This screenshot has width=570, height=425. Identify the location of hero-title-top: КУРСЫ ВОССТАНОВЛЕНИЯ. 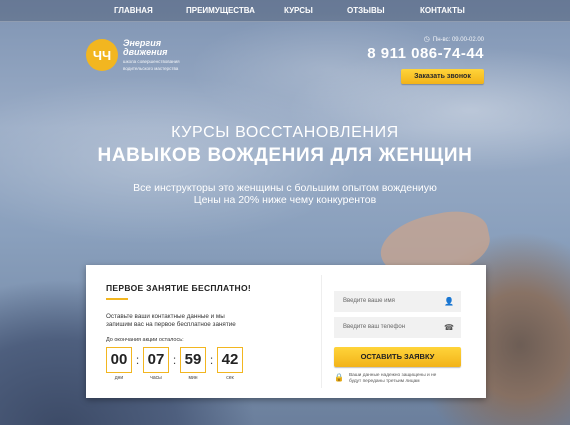
(285, 132).